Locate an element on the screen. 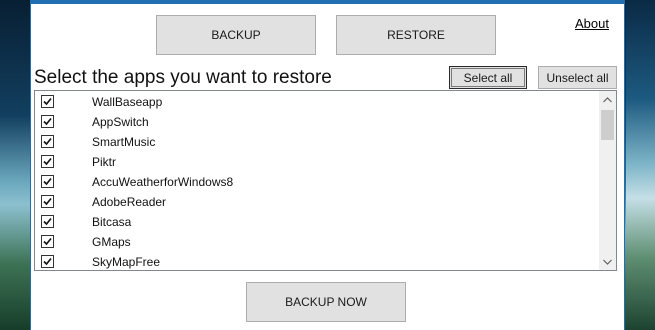 The width and height of the screenshot is (655, 330). app-list-item: SmartMusic is located at coordinates (316, 142).